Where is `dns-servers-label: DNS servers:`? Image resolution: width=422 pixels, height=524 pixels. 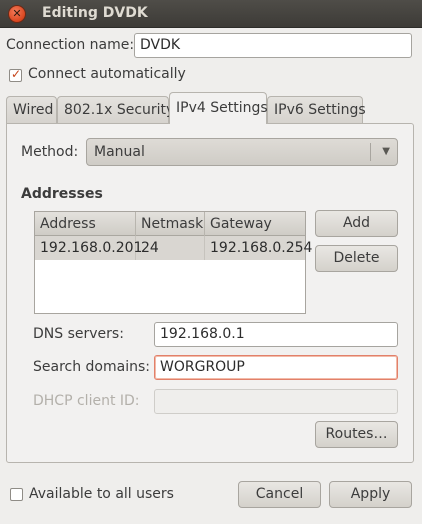
dns-servers-label: DNS servers: is located at coordinates (78, 334).